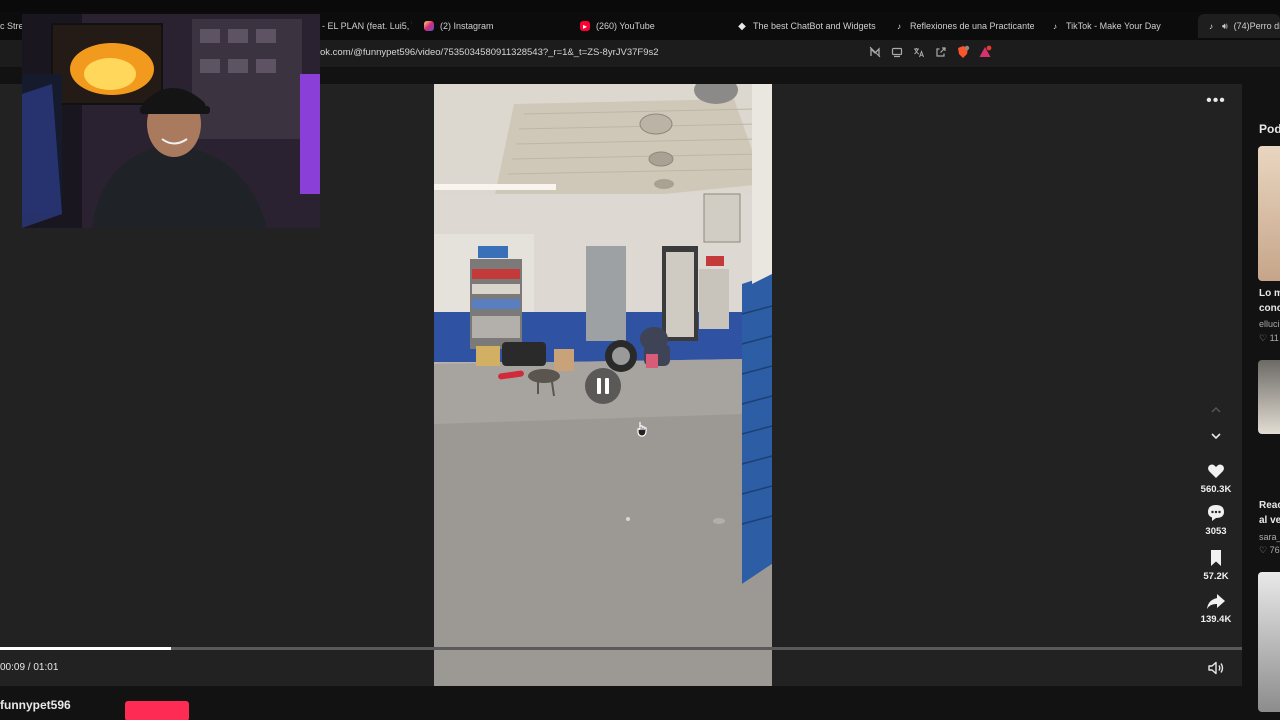 This screenshot has width=1280, height=720. What do you see at coordinates (1269, 308) in the screenshot?
I see `rec-title-line-2: conc` at bounding box center [1269, 308].